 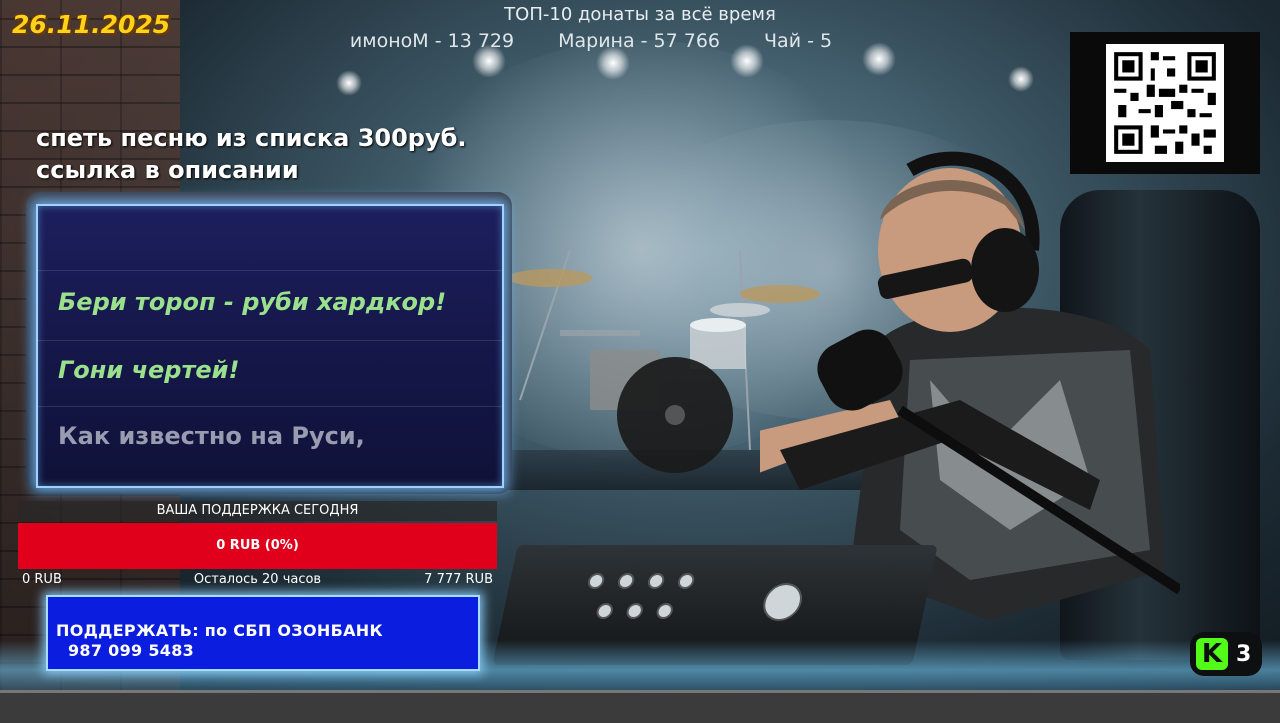 What do you see at coordinates (252, 302) in the screenshot?
I see `lyric-line-current: Бери тороп - руби хардкор!` at bounding box center [252, 302].